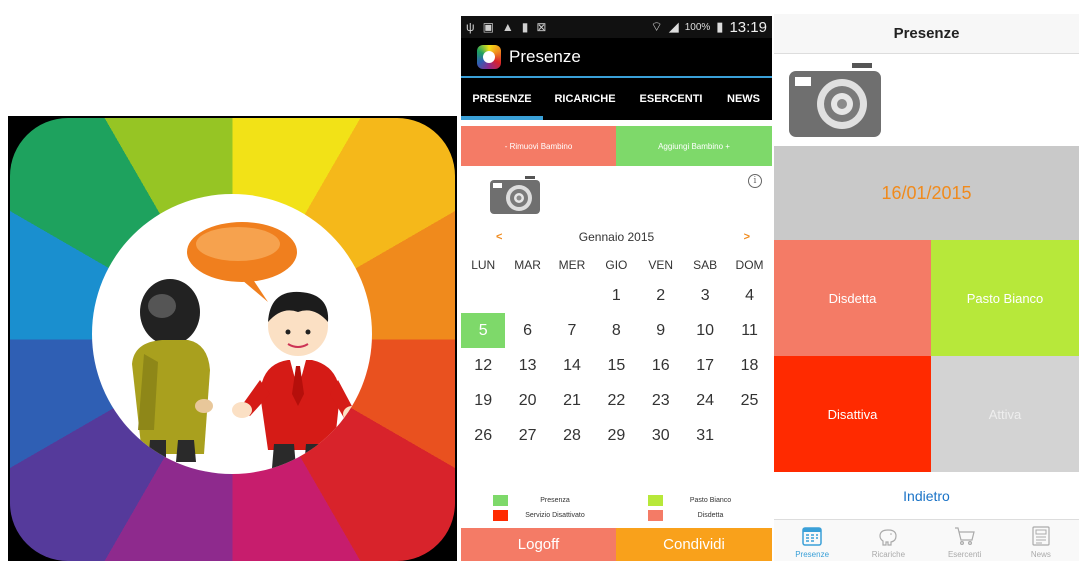  What do you see at coordinates (749, 330) in the screenshot?
I see `calendar-day: 11` at bounding box center [749, 330].